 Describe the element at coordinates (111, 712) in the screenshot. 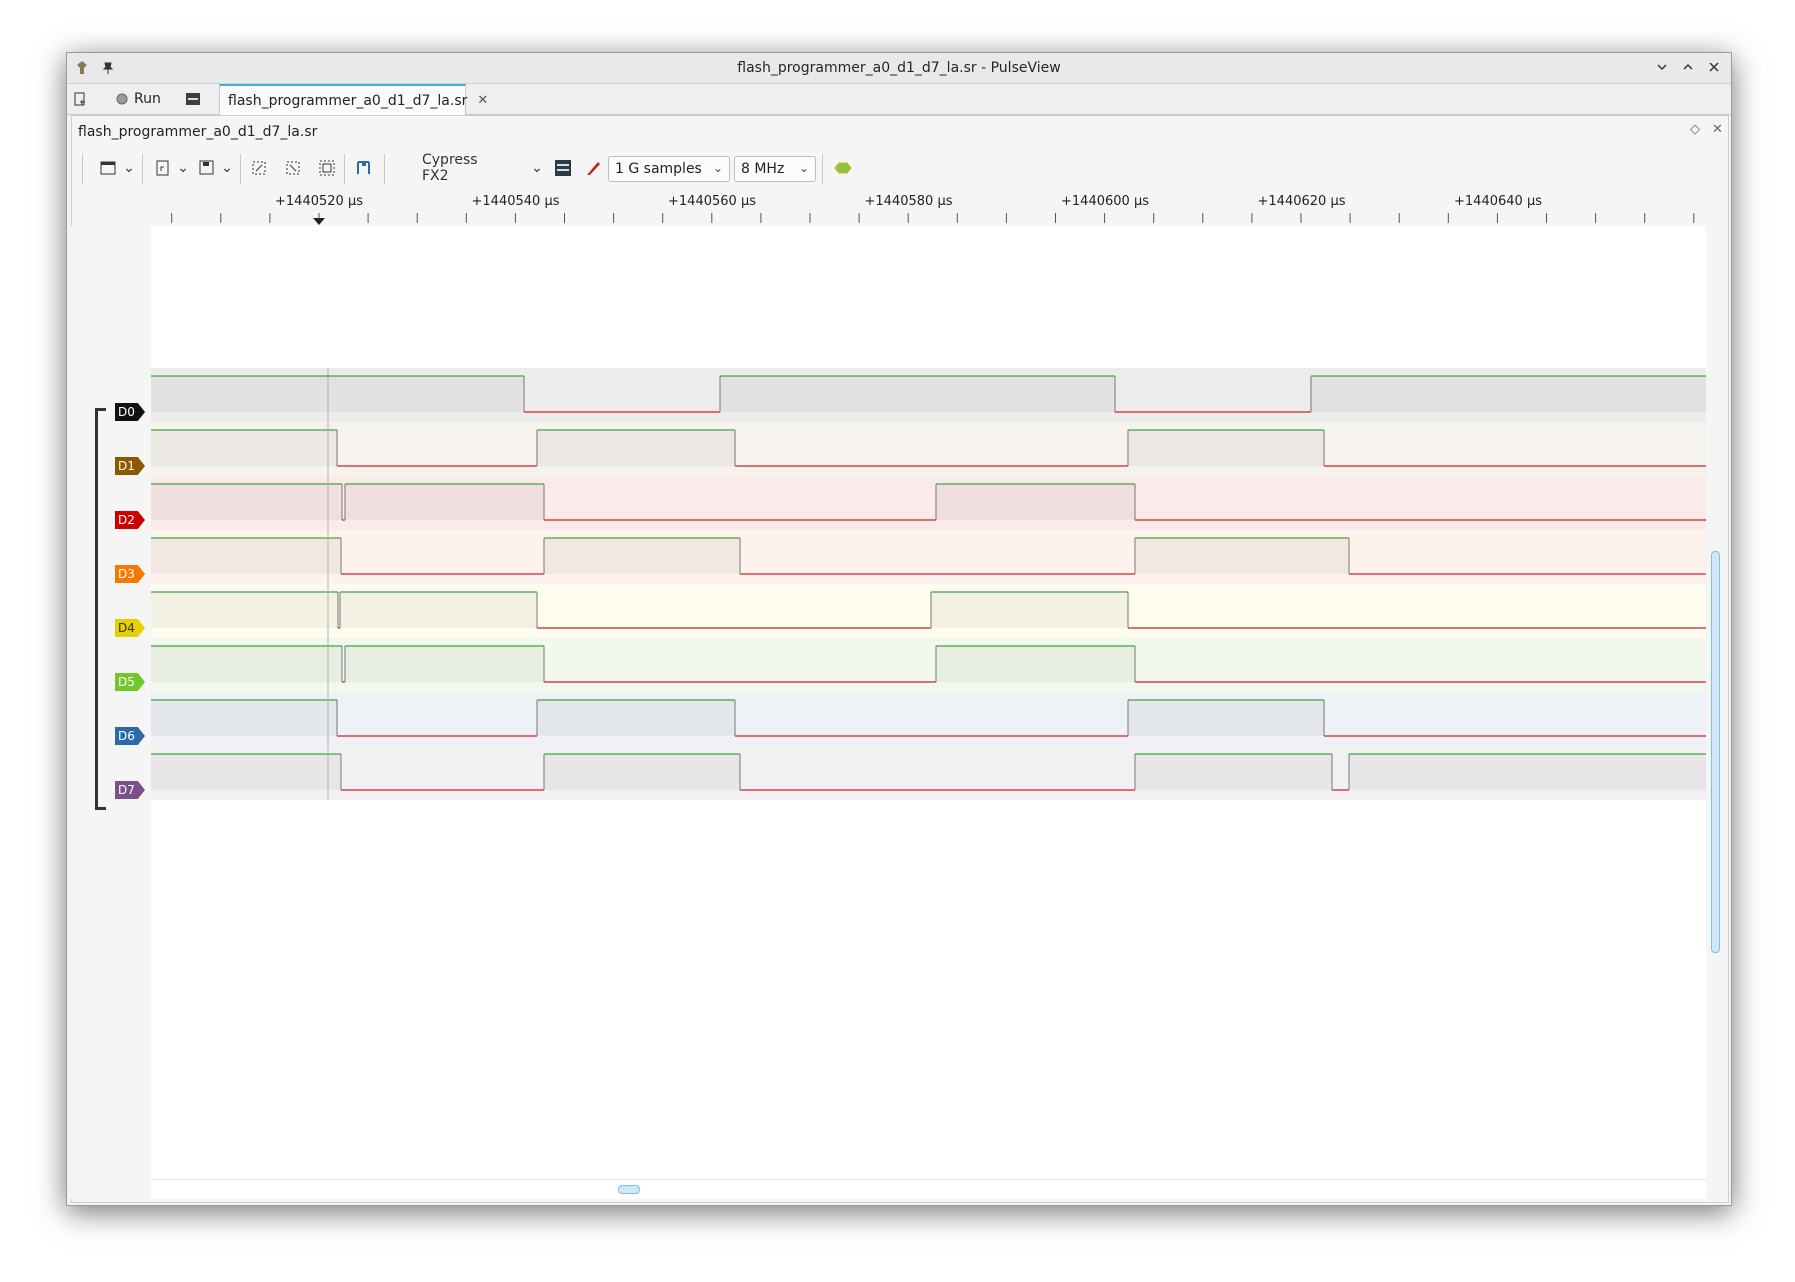

I see `channel-labels-panel: D0 D1 D2 D3 D4 D5 D6 D7` at that location.